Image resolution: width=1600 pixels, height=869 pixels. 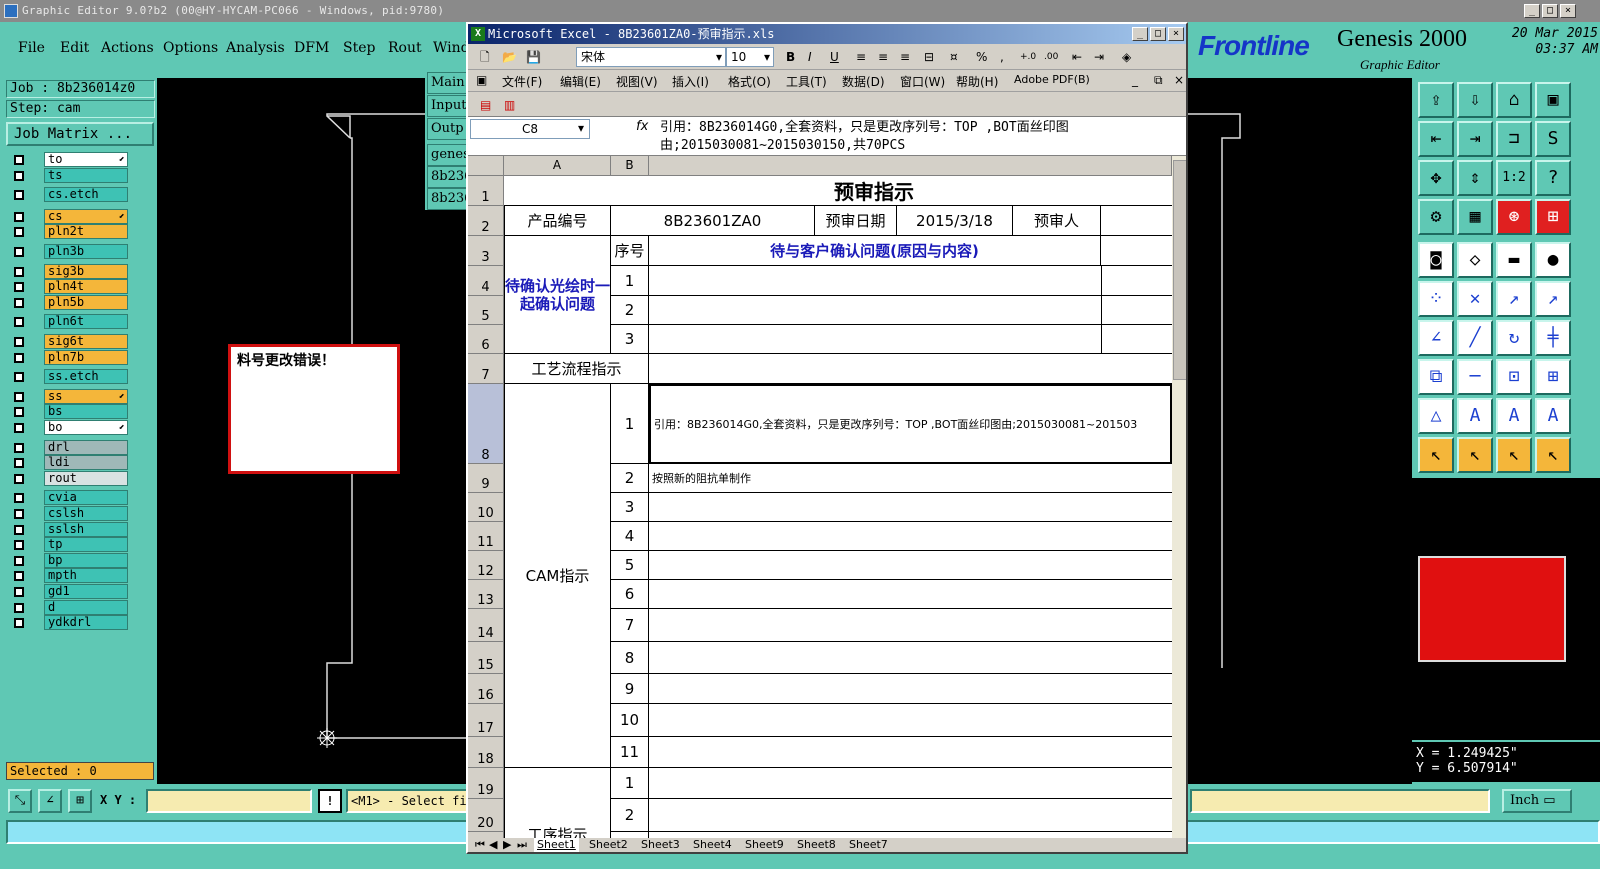 I want to click on open-icon: 📂, so click(x=509, y=57).